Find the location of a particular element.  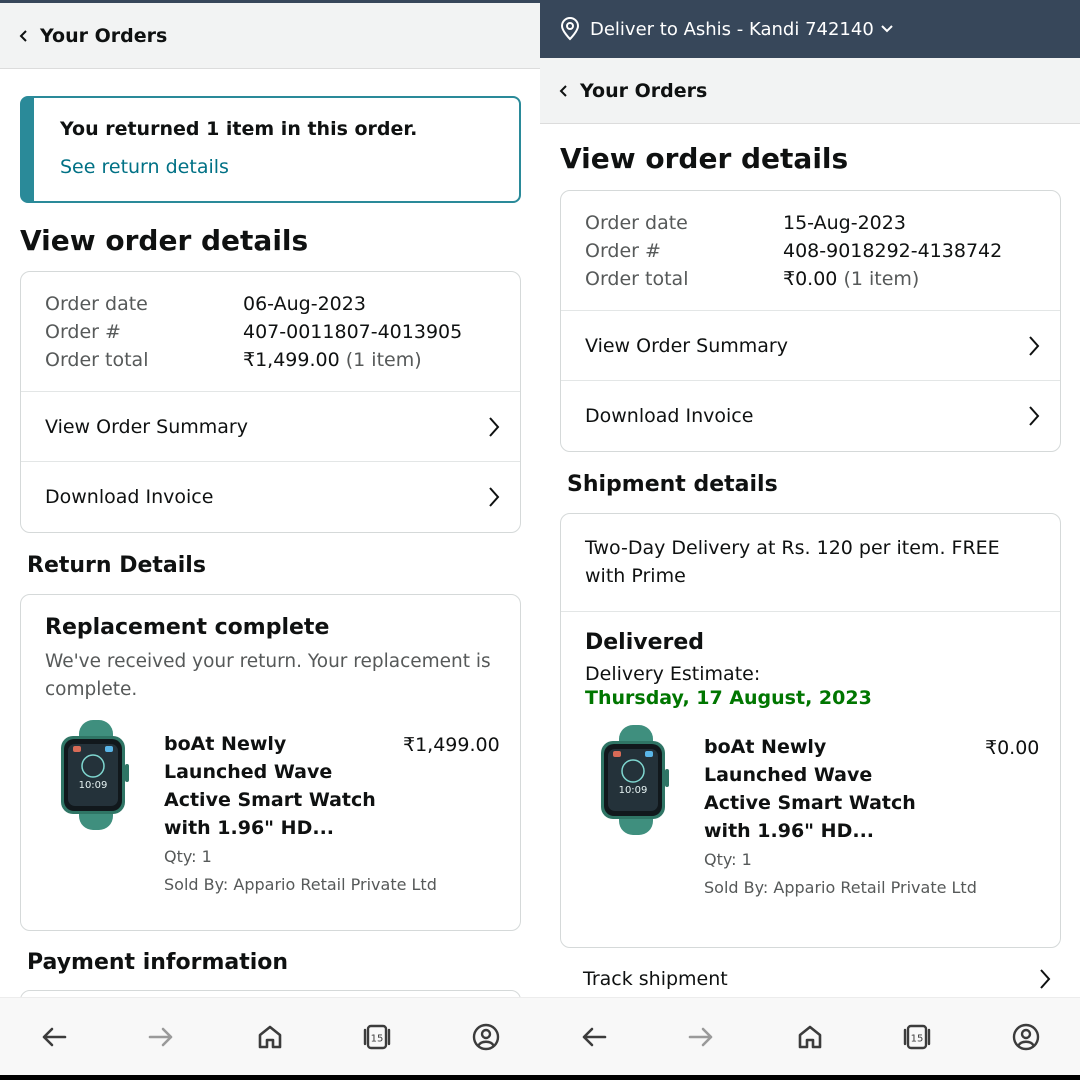

deliver-to-bar: Deliver to Ashis - Kandi 742140 is located at coordinates (810, 29).